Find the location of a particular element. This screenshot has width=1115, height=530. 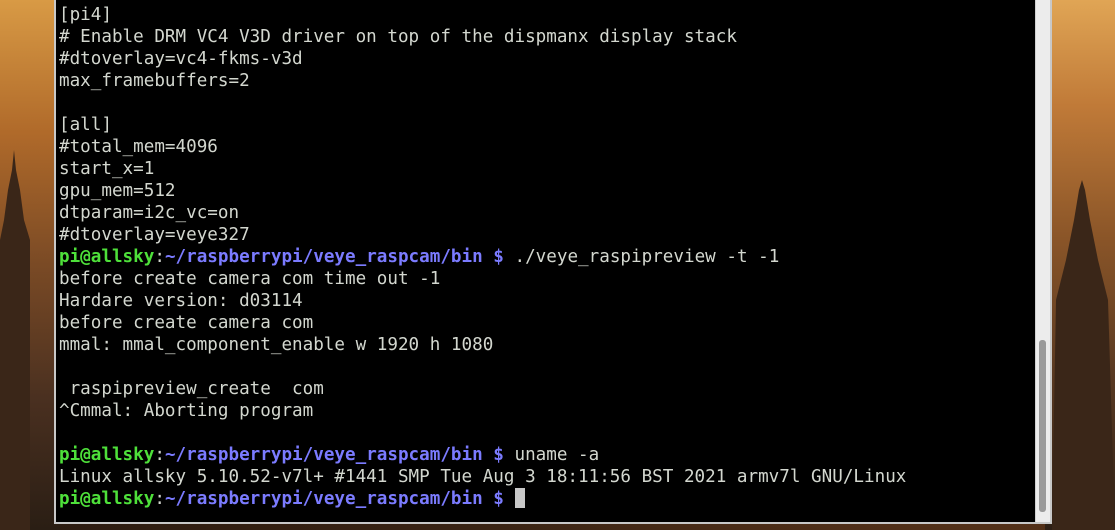

output-text: #dtoverlay=veye327 is located at coordinates (154, 235).